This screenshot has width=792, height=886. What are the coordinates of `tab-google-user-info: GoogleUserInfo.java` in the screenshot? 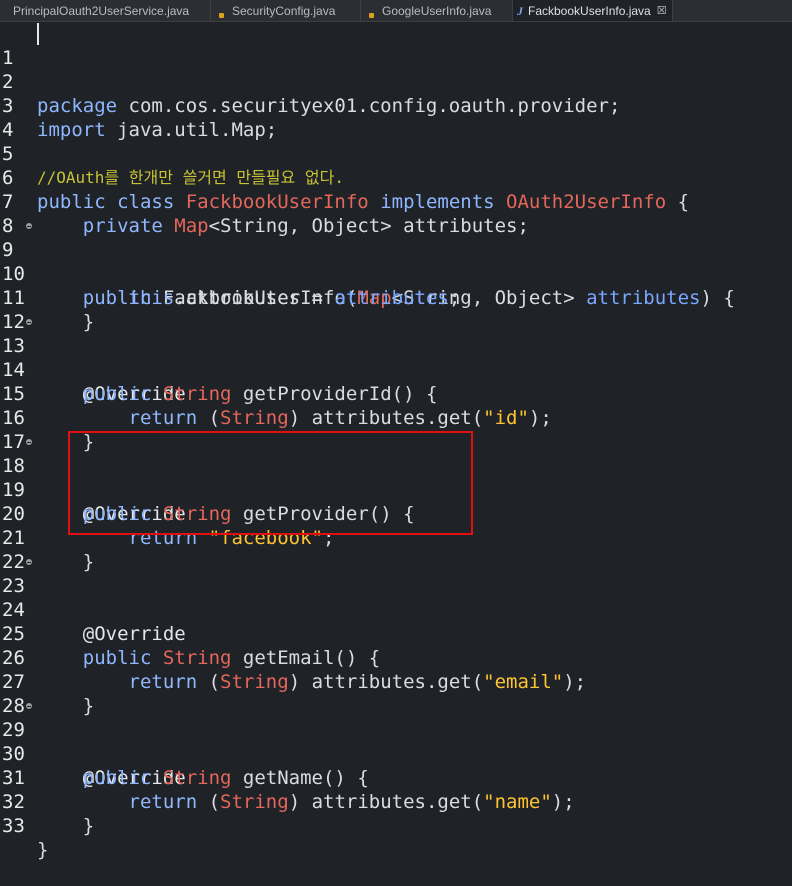 It's located at (437, 10).